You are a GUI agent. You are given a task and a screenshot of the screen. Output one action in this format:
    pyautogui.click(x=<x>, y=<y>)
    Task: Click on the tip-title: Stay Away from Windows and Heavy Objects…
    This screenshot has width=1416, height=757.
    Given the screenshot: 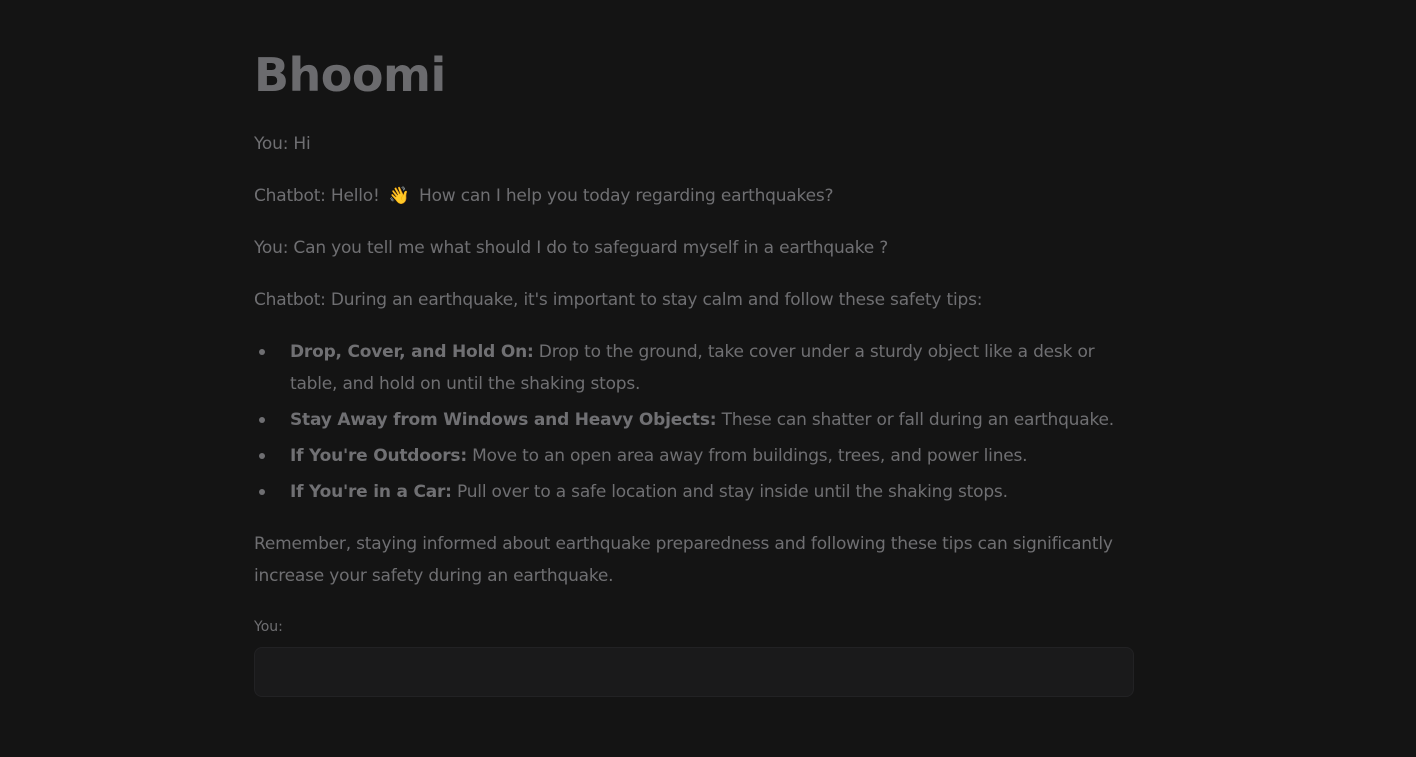 What is the action you would take?
    pyautogui.click(x=503, y=420)
    